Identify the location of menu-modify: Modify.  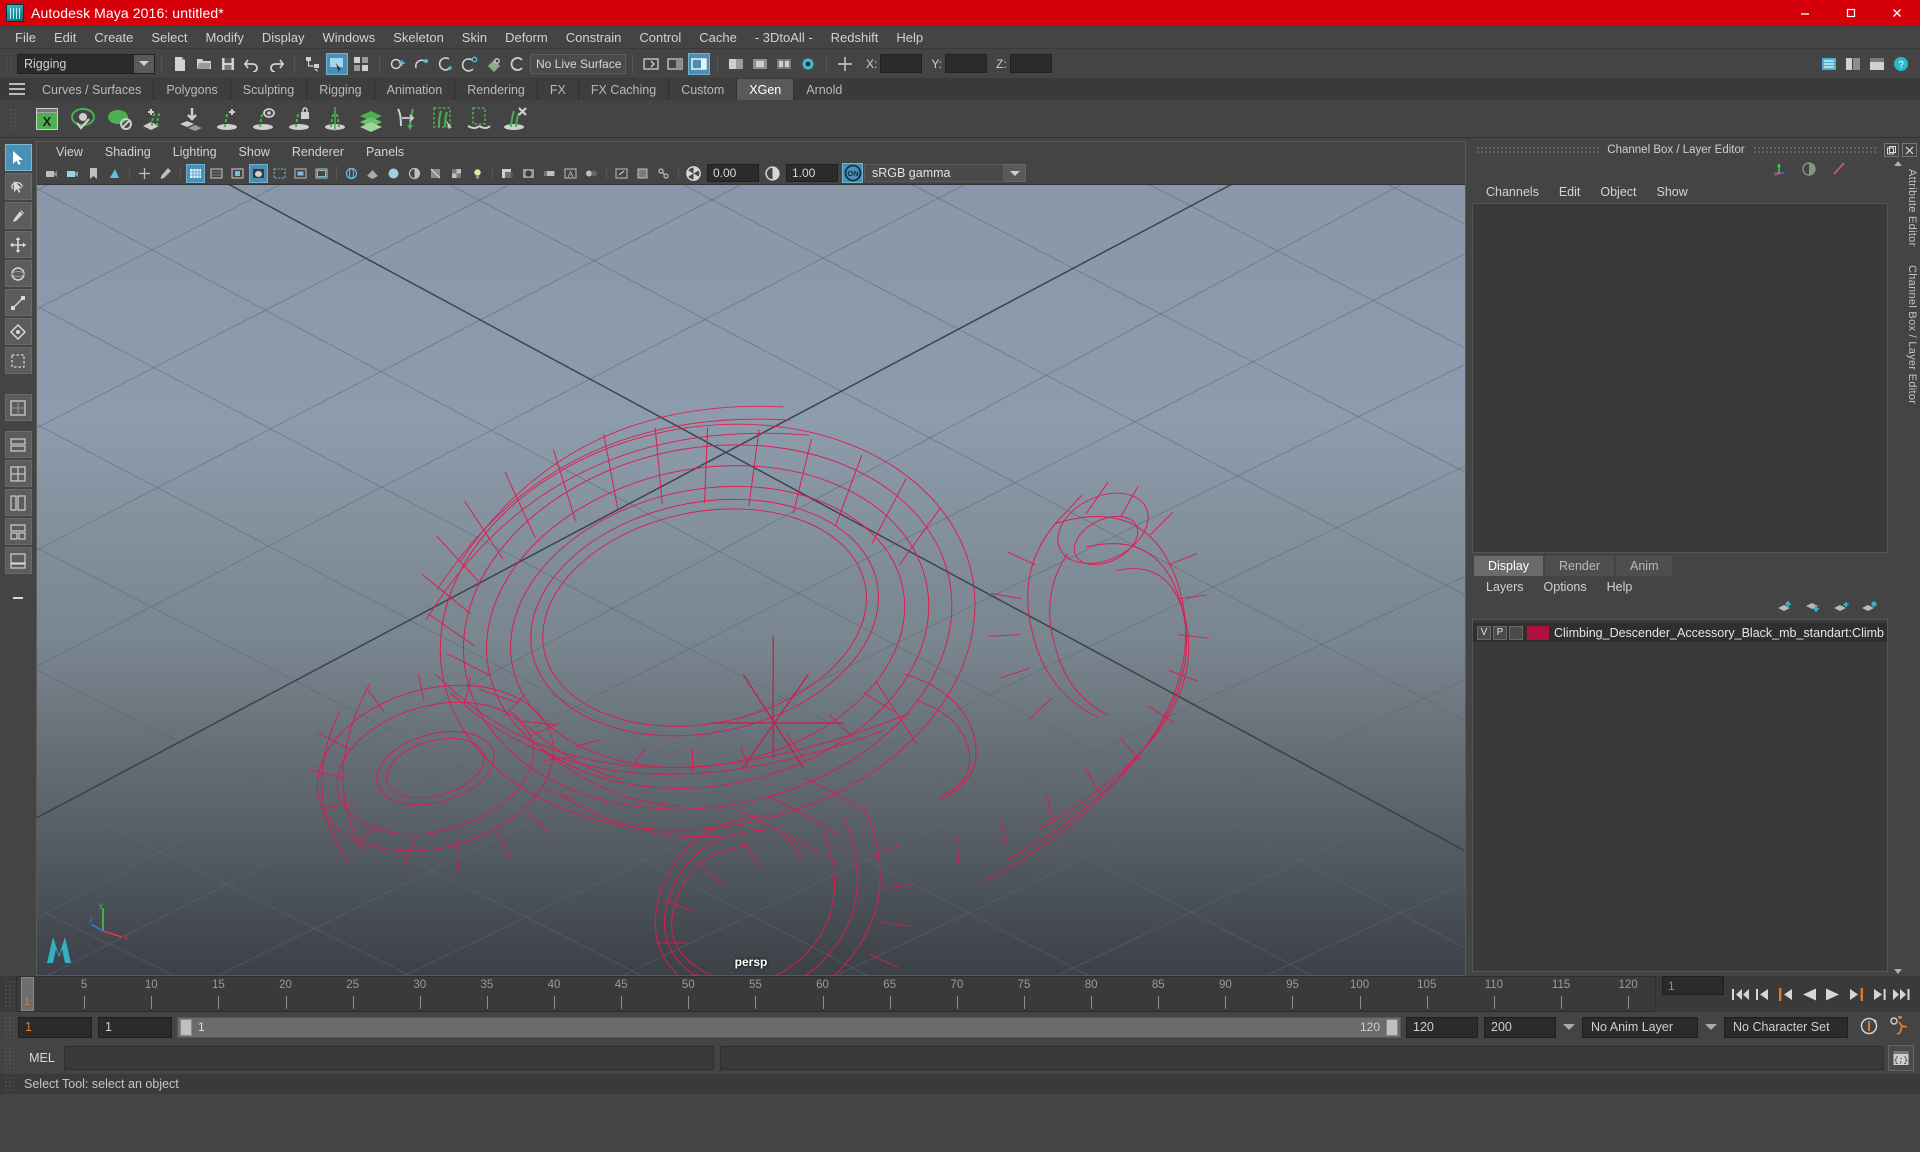
(225, 37).